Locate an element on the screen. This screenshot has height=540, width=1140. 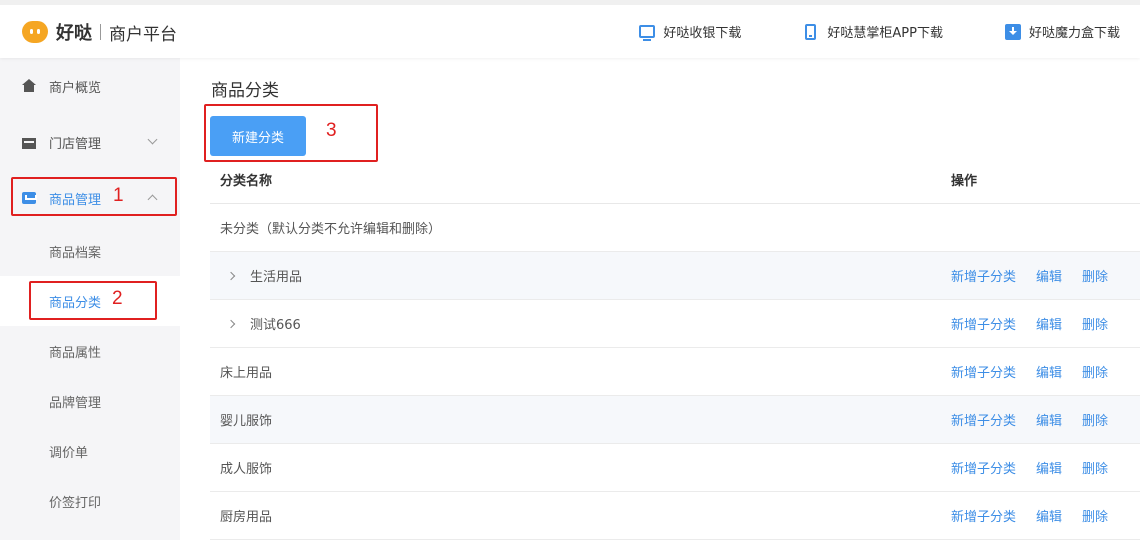
table-row: 厨房用品 新增子分类 编辑 删除 is located at coordinates (675, 516).